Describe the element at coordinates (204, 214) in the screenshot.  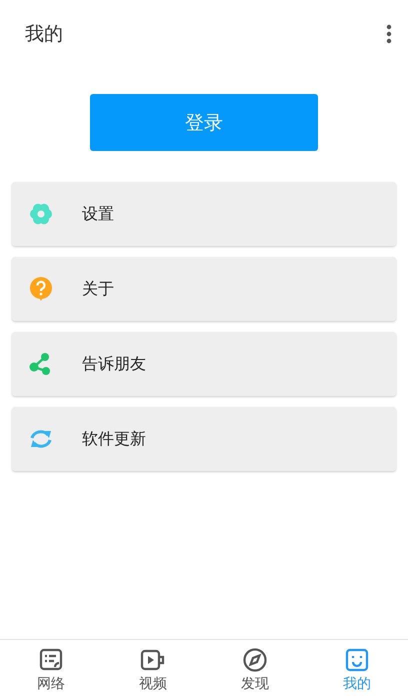
I see `menu-item: 设置` at that location.